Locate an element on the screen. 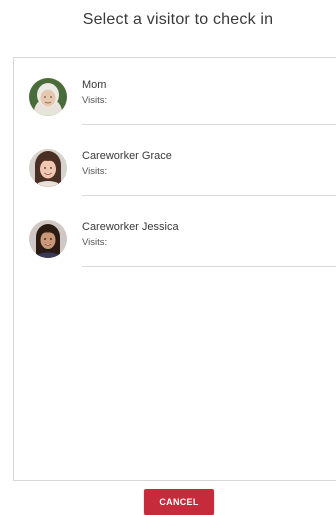 The image size is (336, 515). visitor-item-careworker-jessica: Careworker Jessica Visits: is located at coordinates (175, 236).